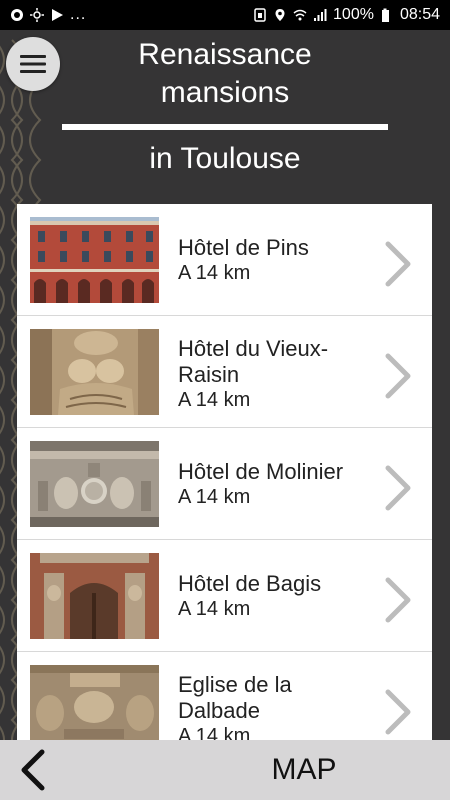 The height and width of the screenshot is (800, 450). I want to click on battery-percent: 100%, so click(353, 14).